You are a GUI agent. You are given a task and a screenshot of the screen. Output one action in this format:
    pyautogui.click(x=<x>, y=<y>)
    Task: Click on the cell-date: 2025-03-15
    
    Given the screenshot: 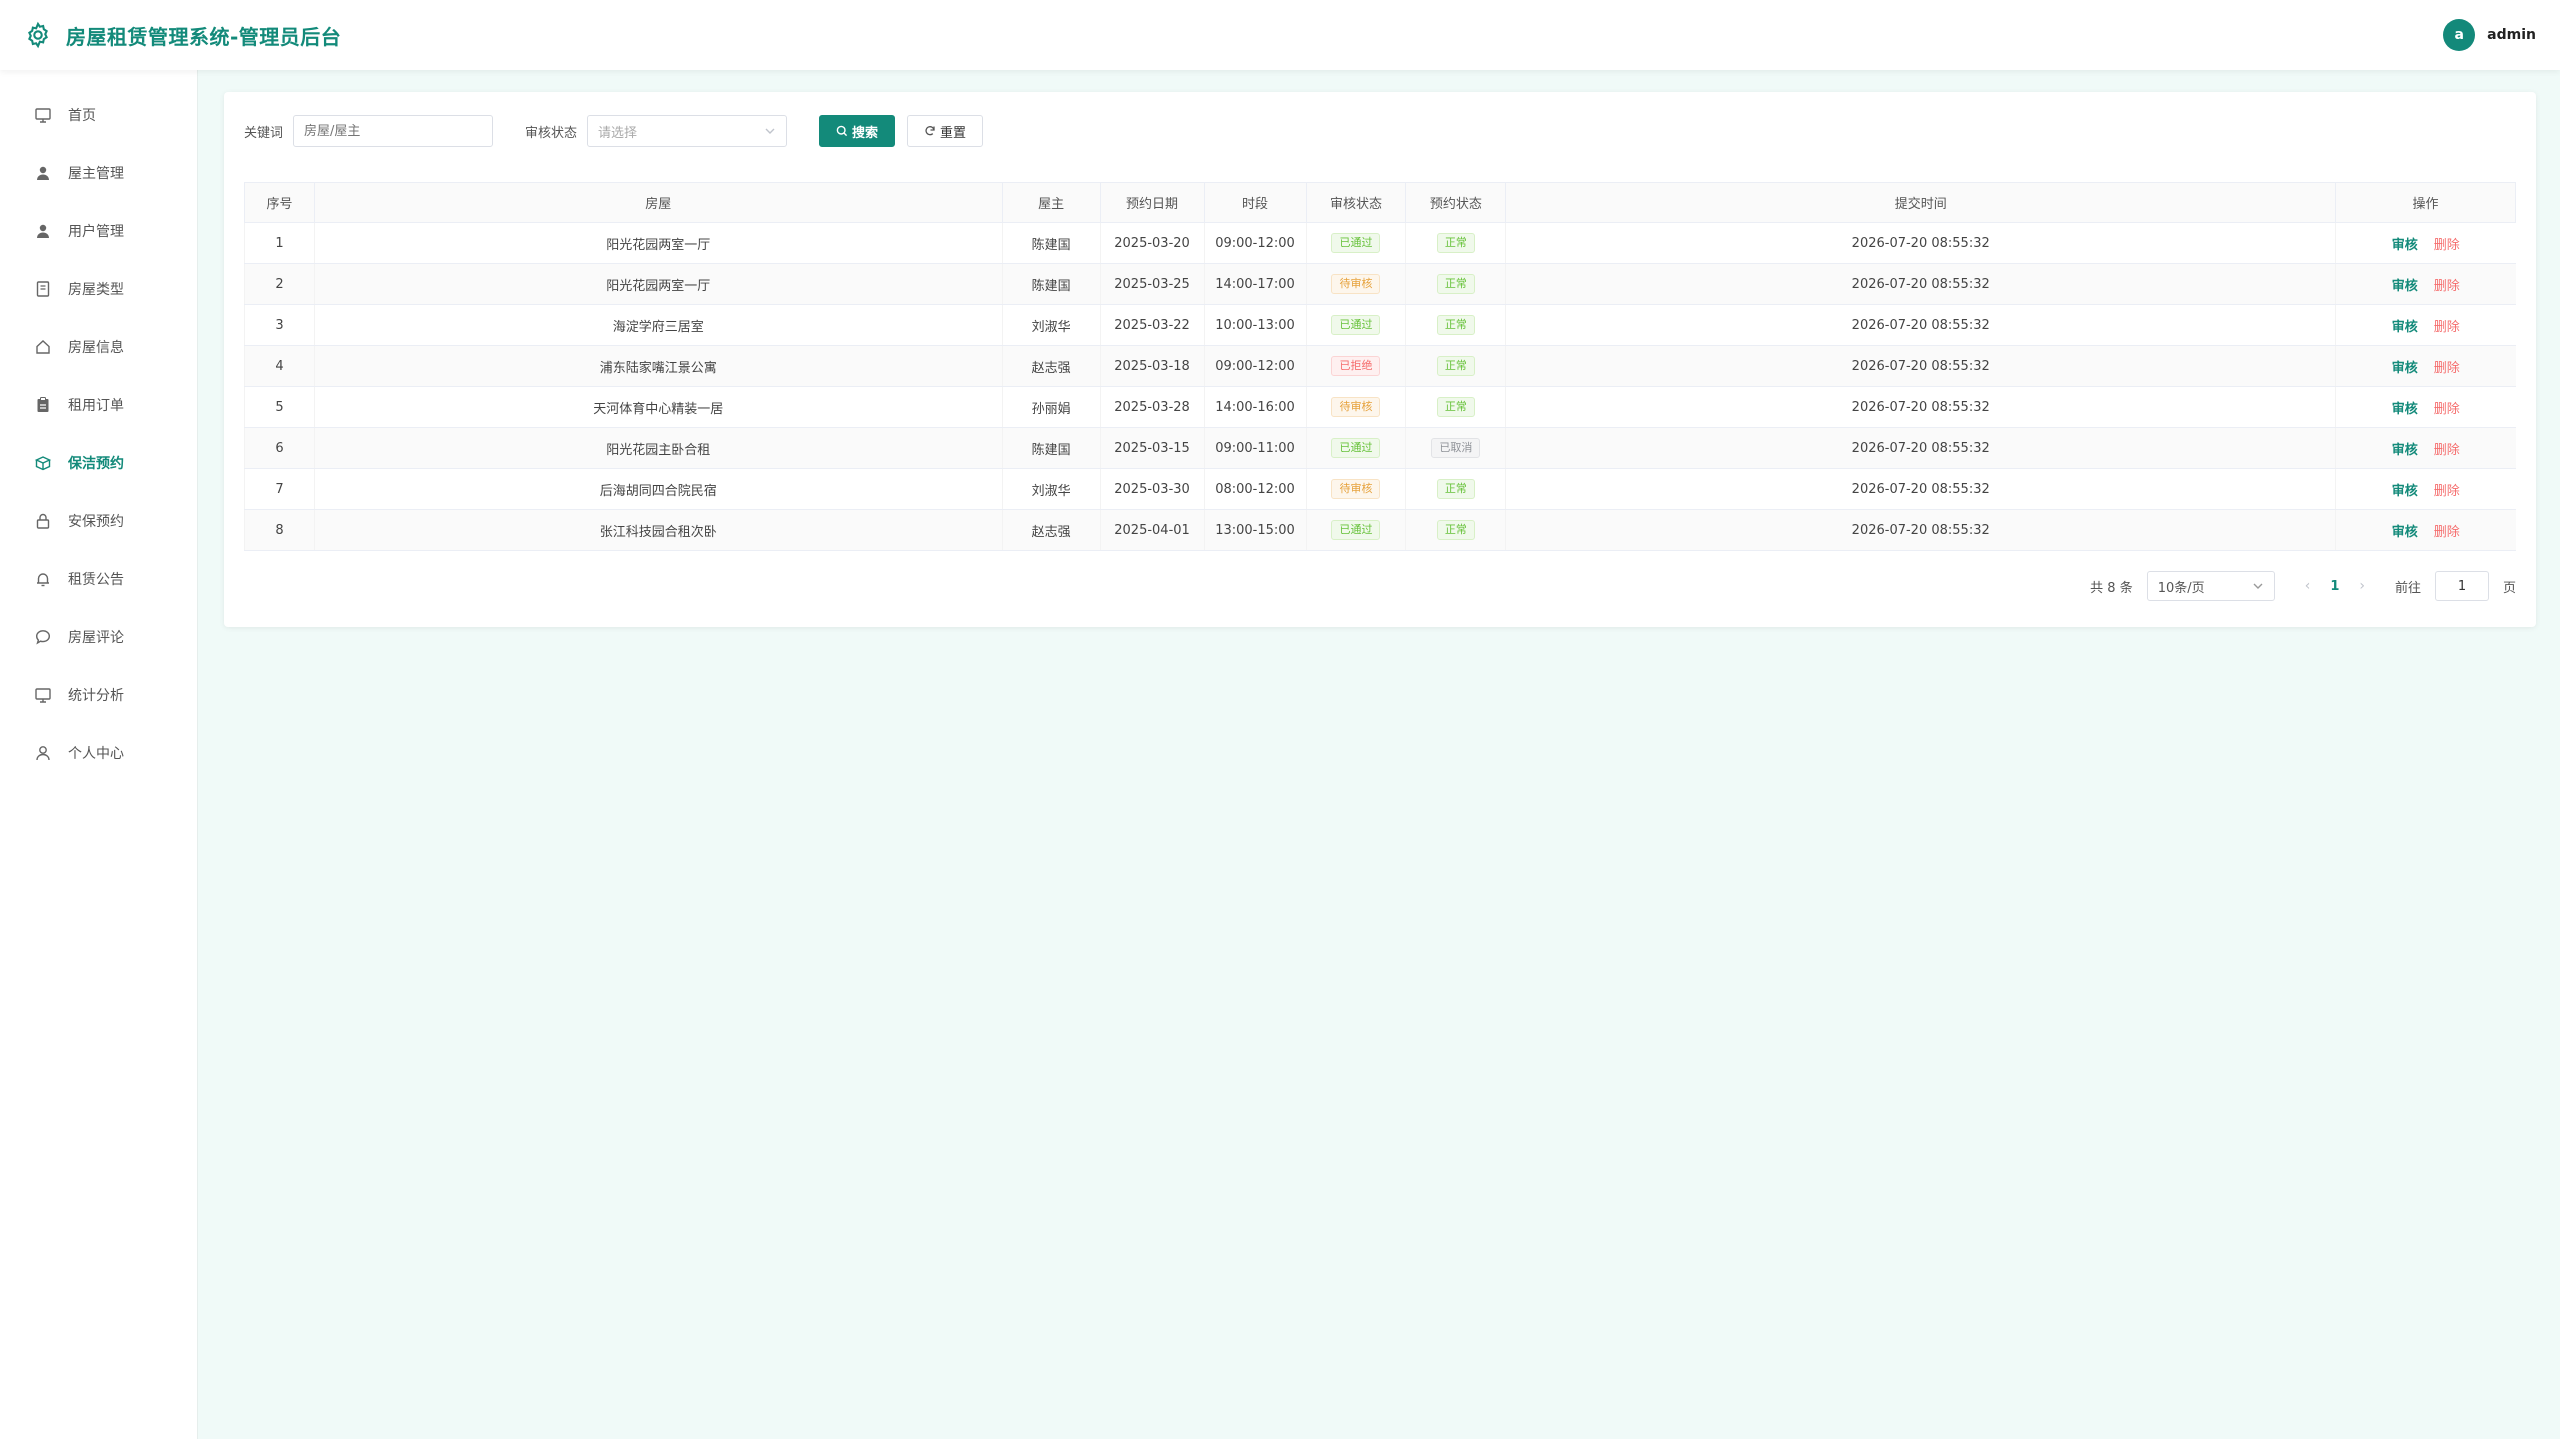 What is the action you would take?
    pyautogui.click(x=1152, y=448)
    